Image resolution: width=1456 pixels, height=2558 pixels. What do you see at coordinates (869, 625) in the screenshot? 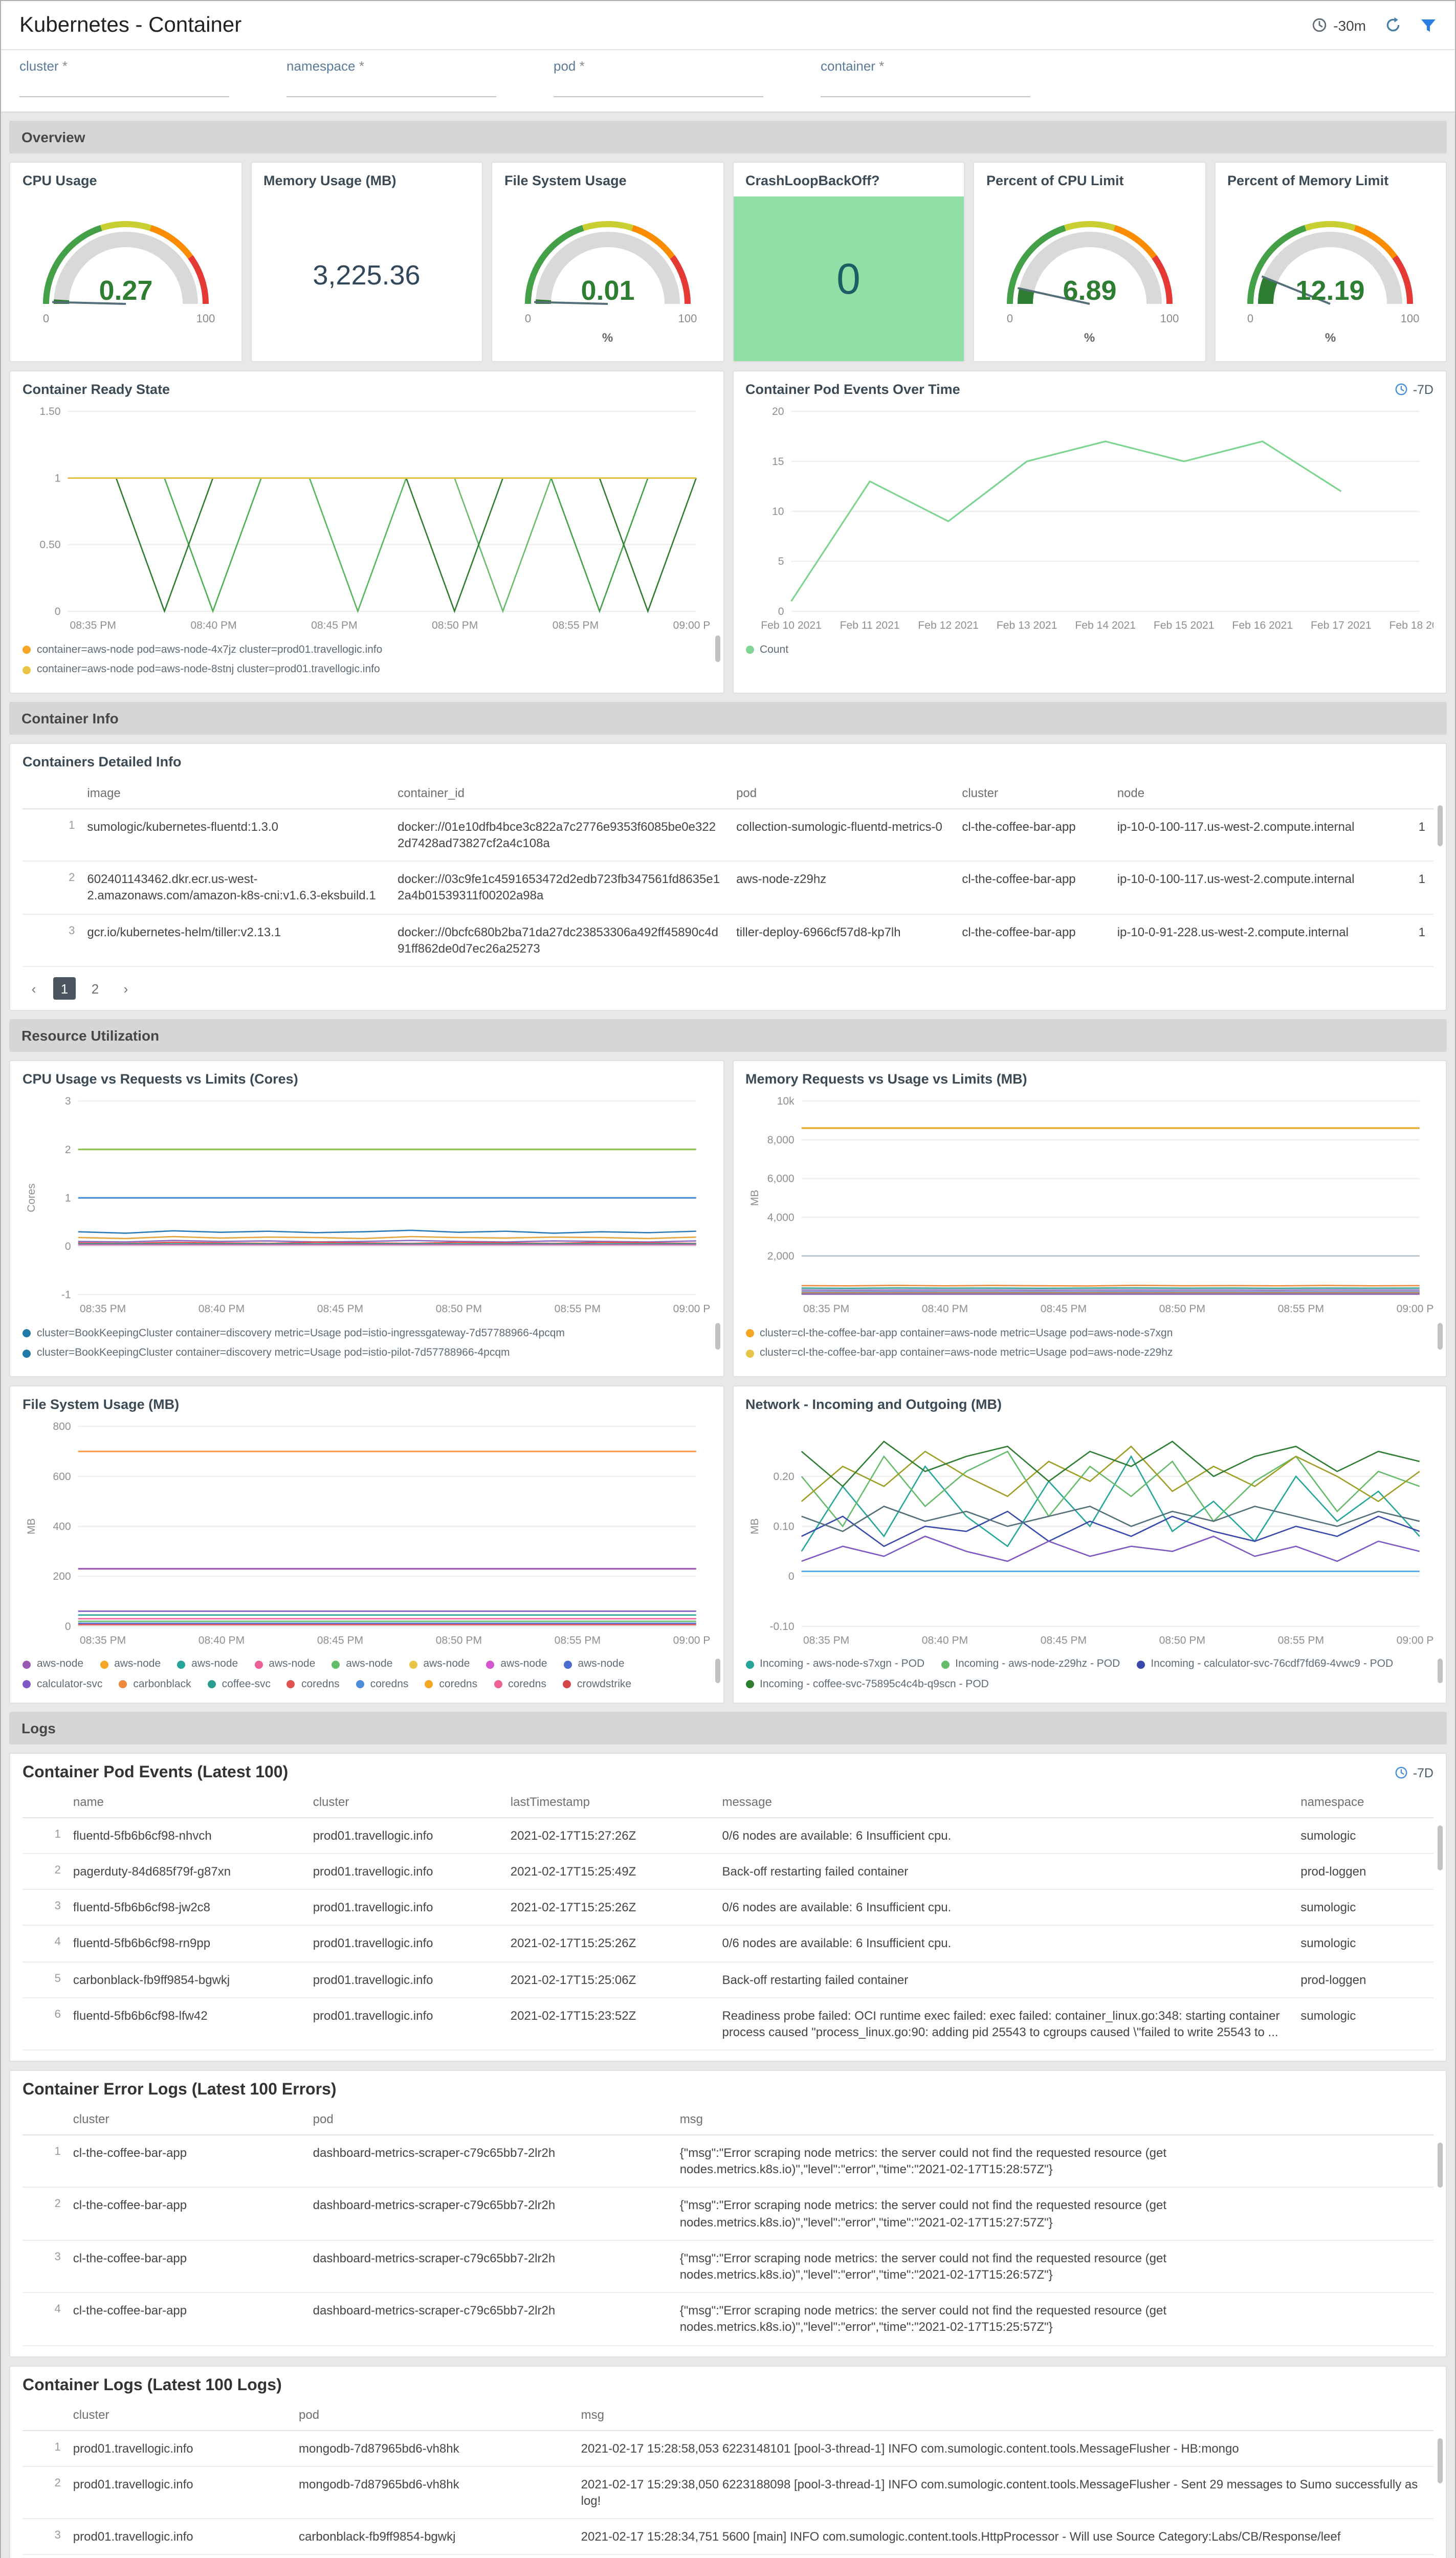
I see `svg-text: Feb 11 2021` at bounding box center [869, 625].